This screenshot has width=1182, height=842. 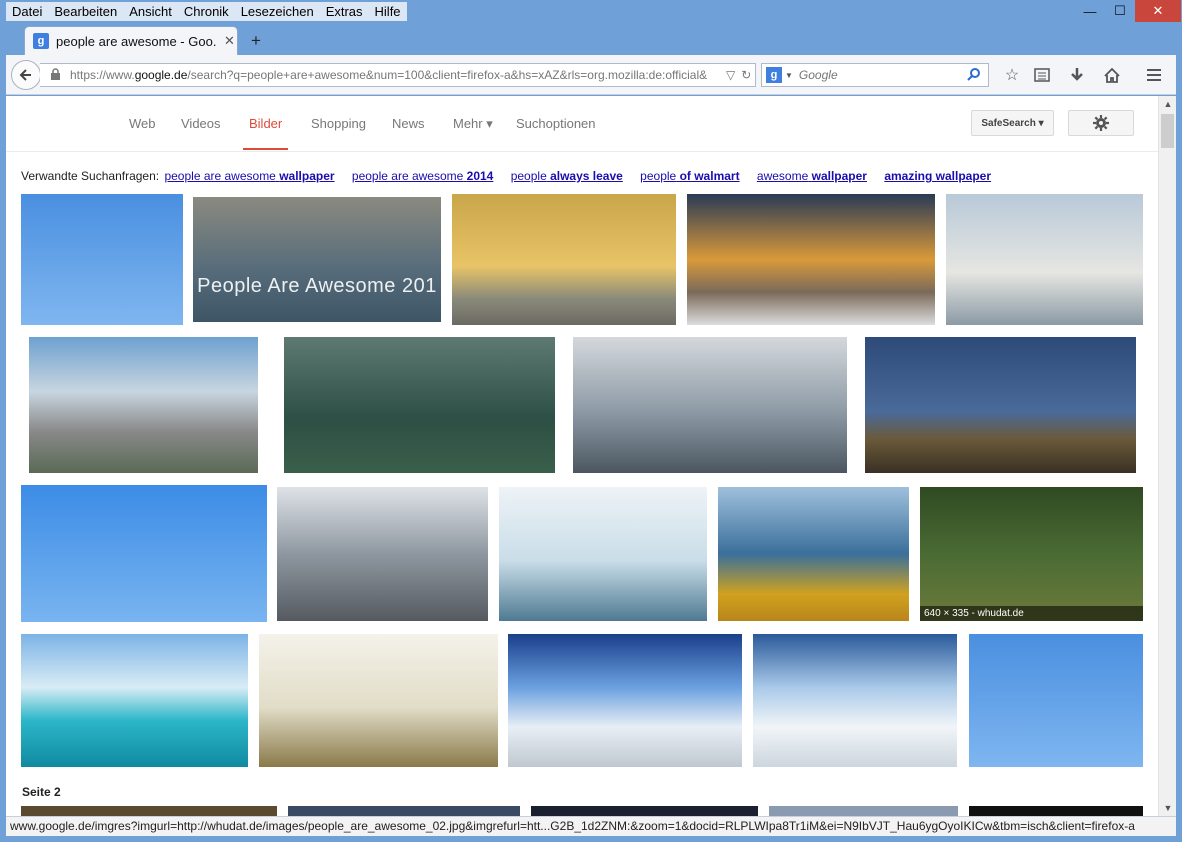 What do you see at coordinates (134, 700) in the screenshot?
I see `image-sea-dive` at bounding box center [134, 700].